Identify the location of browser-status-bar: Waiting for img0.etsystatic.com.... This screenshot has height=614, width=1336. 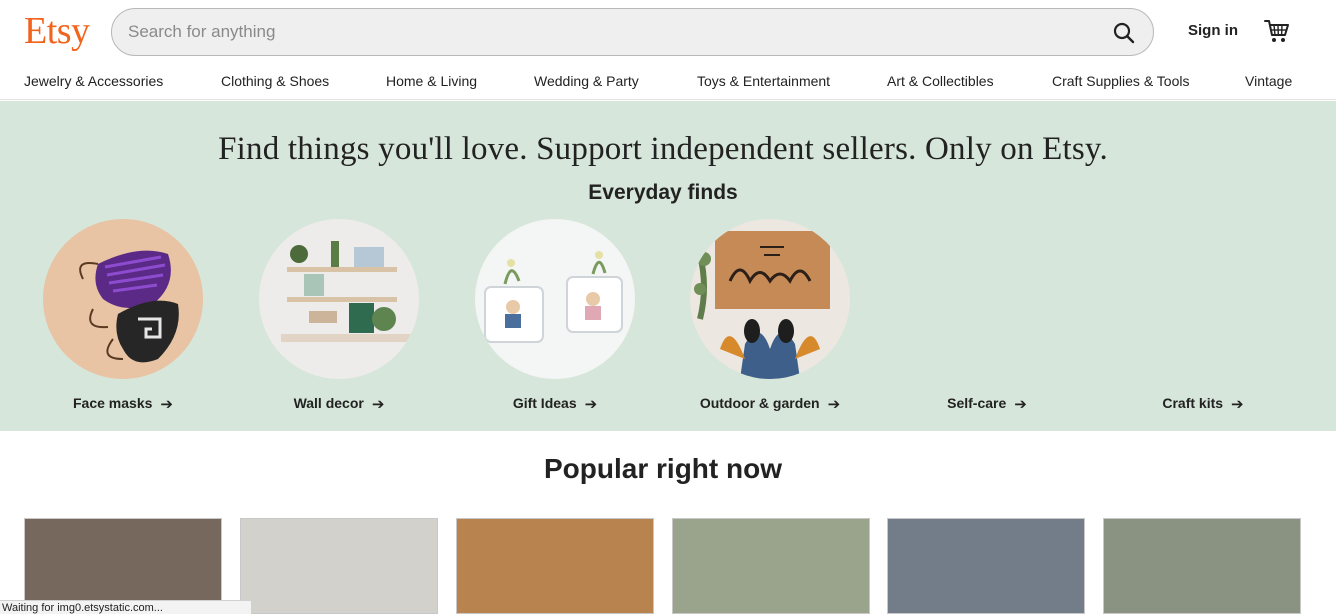
(126, 607).